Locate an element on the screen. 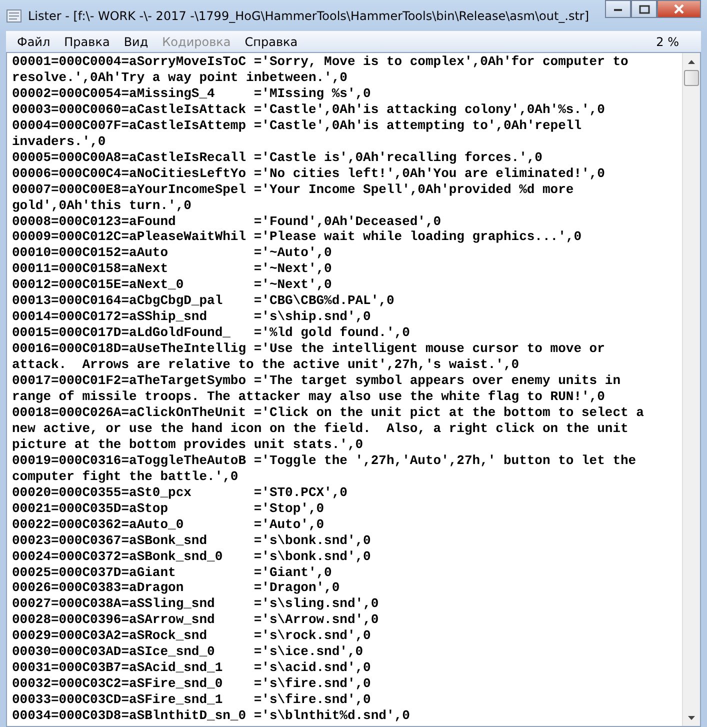 The height and width of the screenshot is (727, 707). text-line: attack. Arrows are relative to the active unit',27h,'s waist.',0 is located at coordinates (266, 365).